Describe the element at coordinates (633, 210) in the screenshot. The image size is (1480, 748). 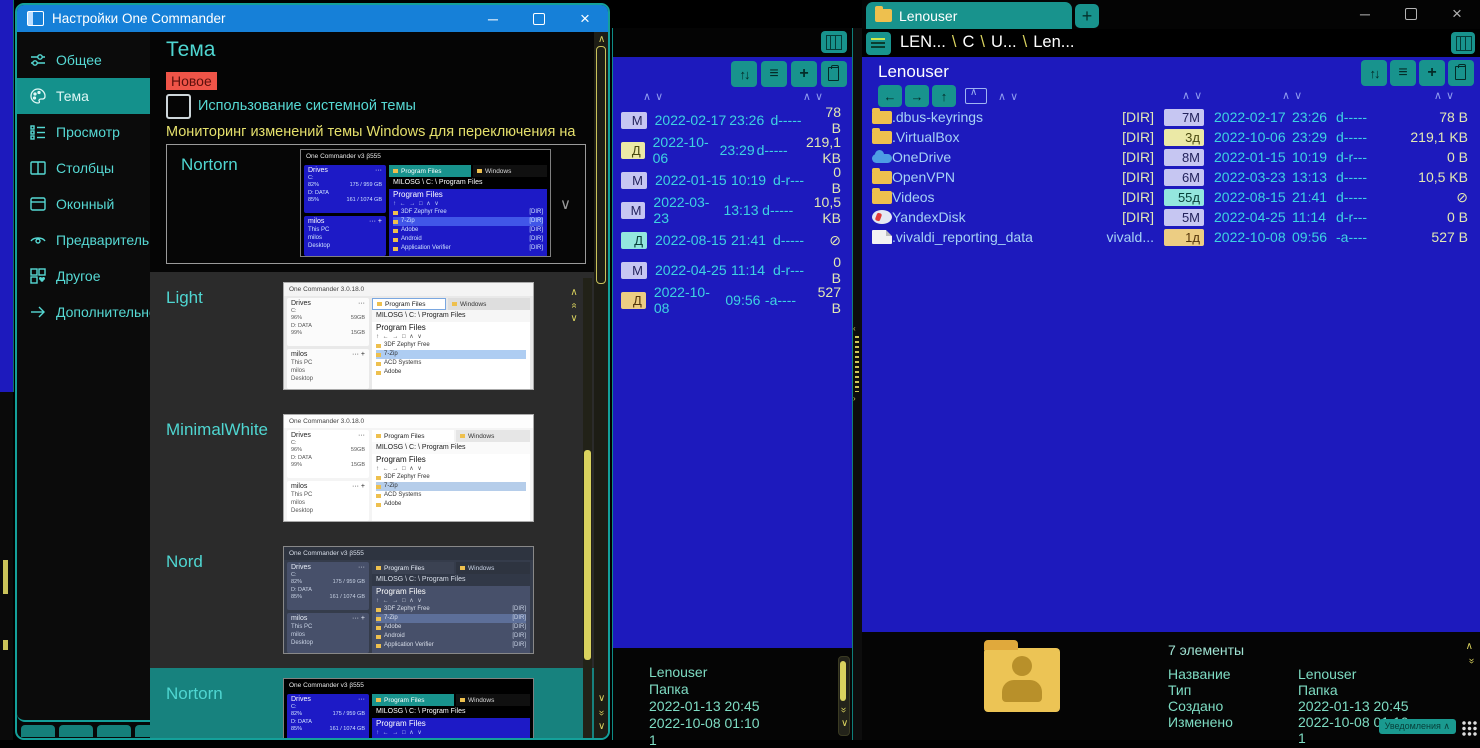
I see `age-badge: М` at that location.